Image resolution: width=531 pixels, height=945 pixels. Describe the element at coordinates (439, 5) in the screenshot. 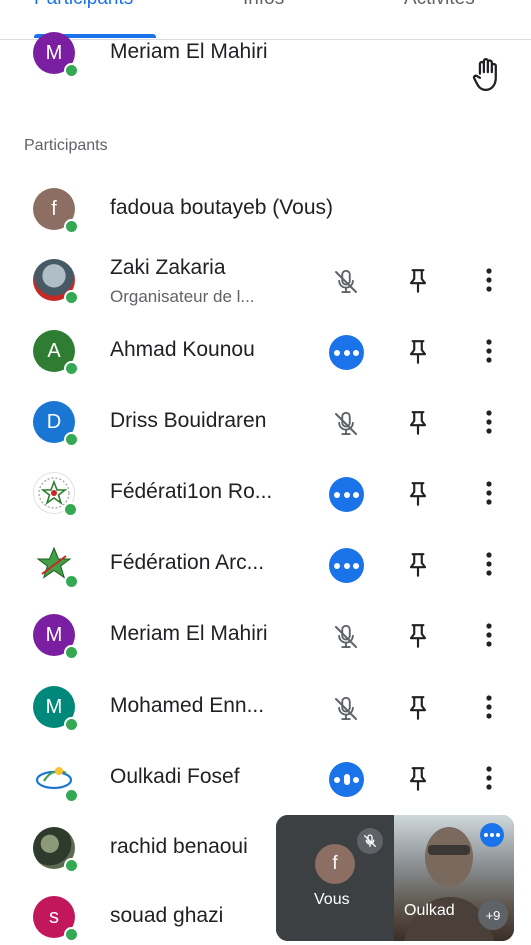

I see `tab-activites: Activités` at that location.